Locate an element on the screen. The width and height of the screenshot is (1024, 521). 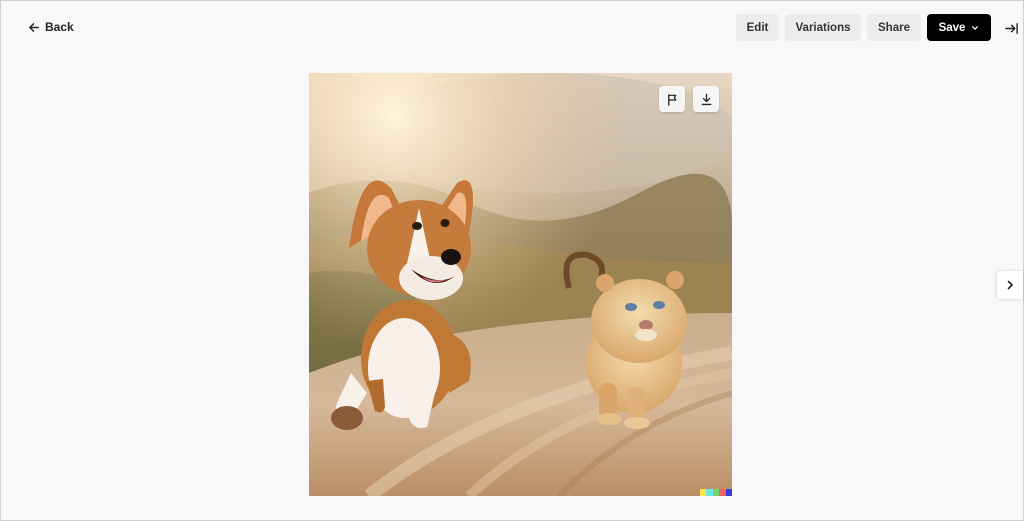
signature-swatch-blue is located at coordinates (728, 492).